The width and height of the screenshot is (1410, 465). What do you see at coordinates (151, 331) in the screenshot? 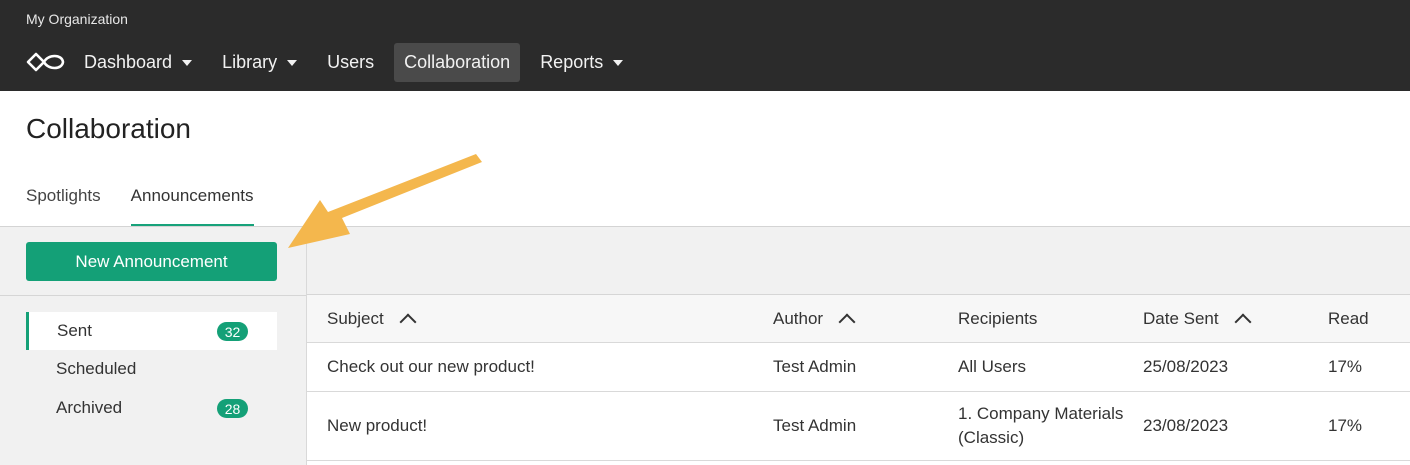
I see `folder-sent: Sent 32` at bounding box center [151, 331].